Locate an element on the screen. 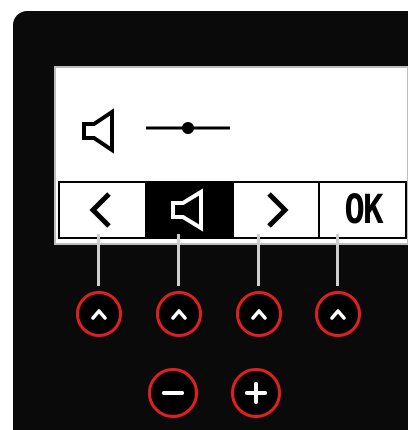 The image size is (408, 430). slider-icon is located at coordinates (188, 128).